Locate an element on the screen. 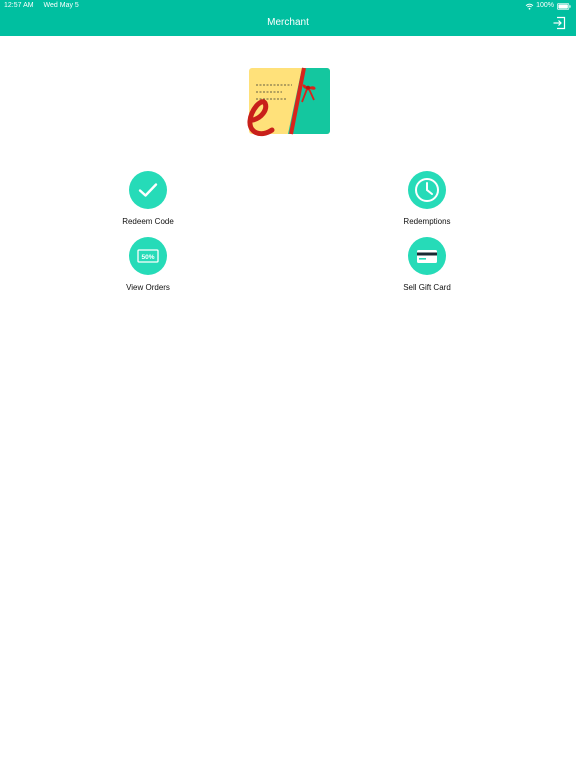 This screenshot has width=576, height=768. clock-icon is located at coordinates (427, 190).